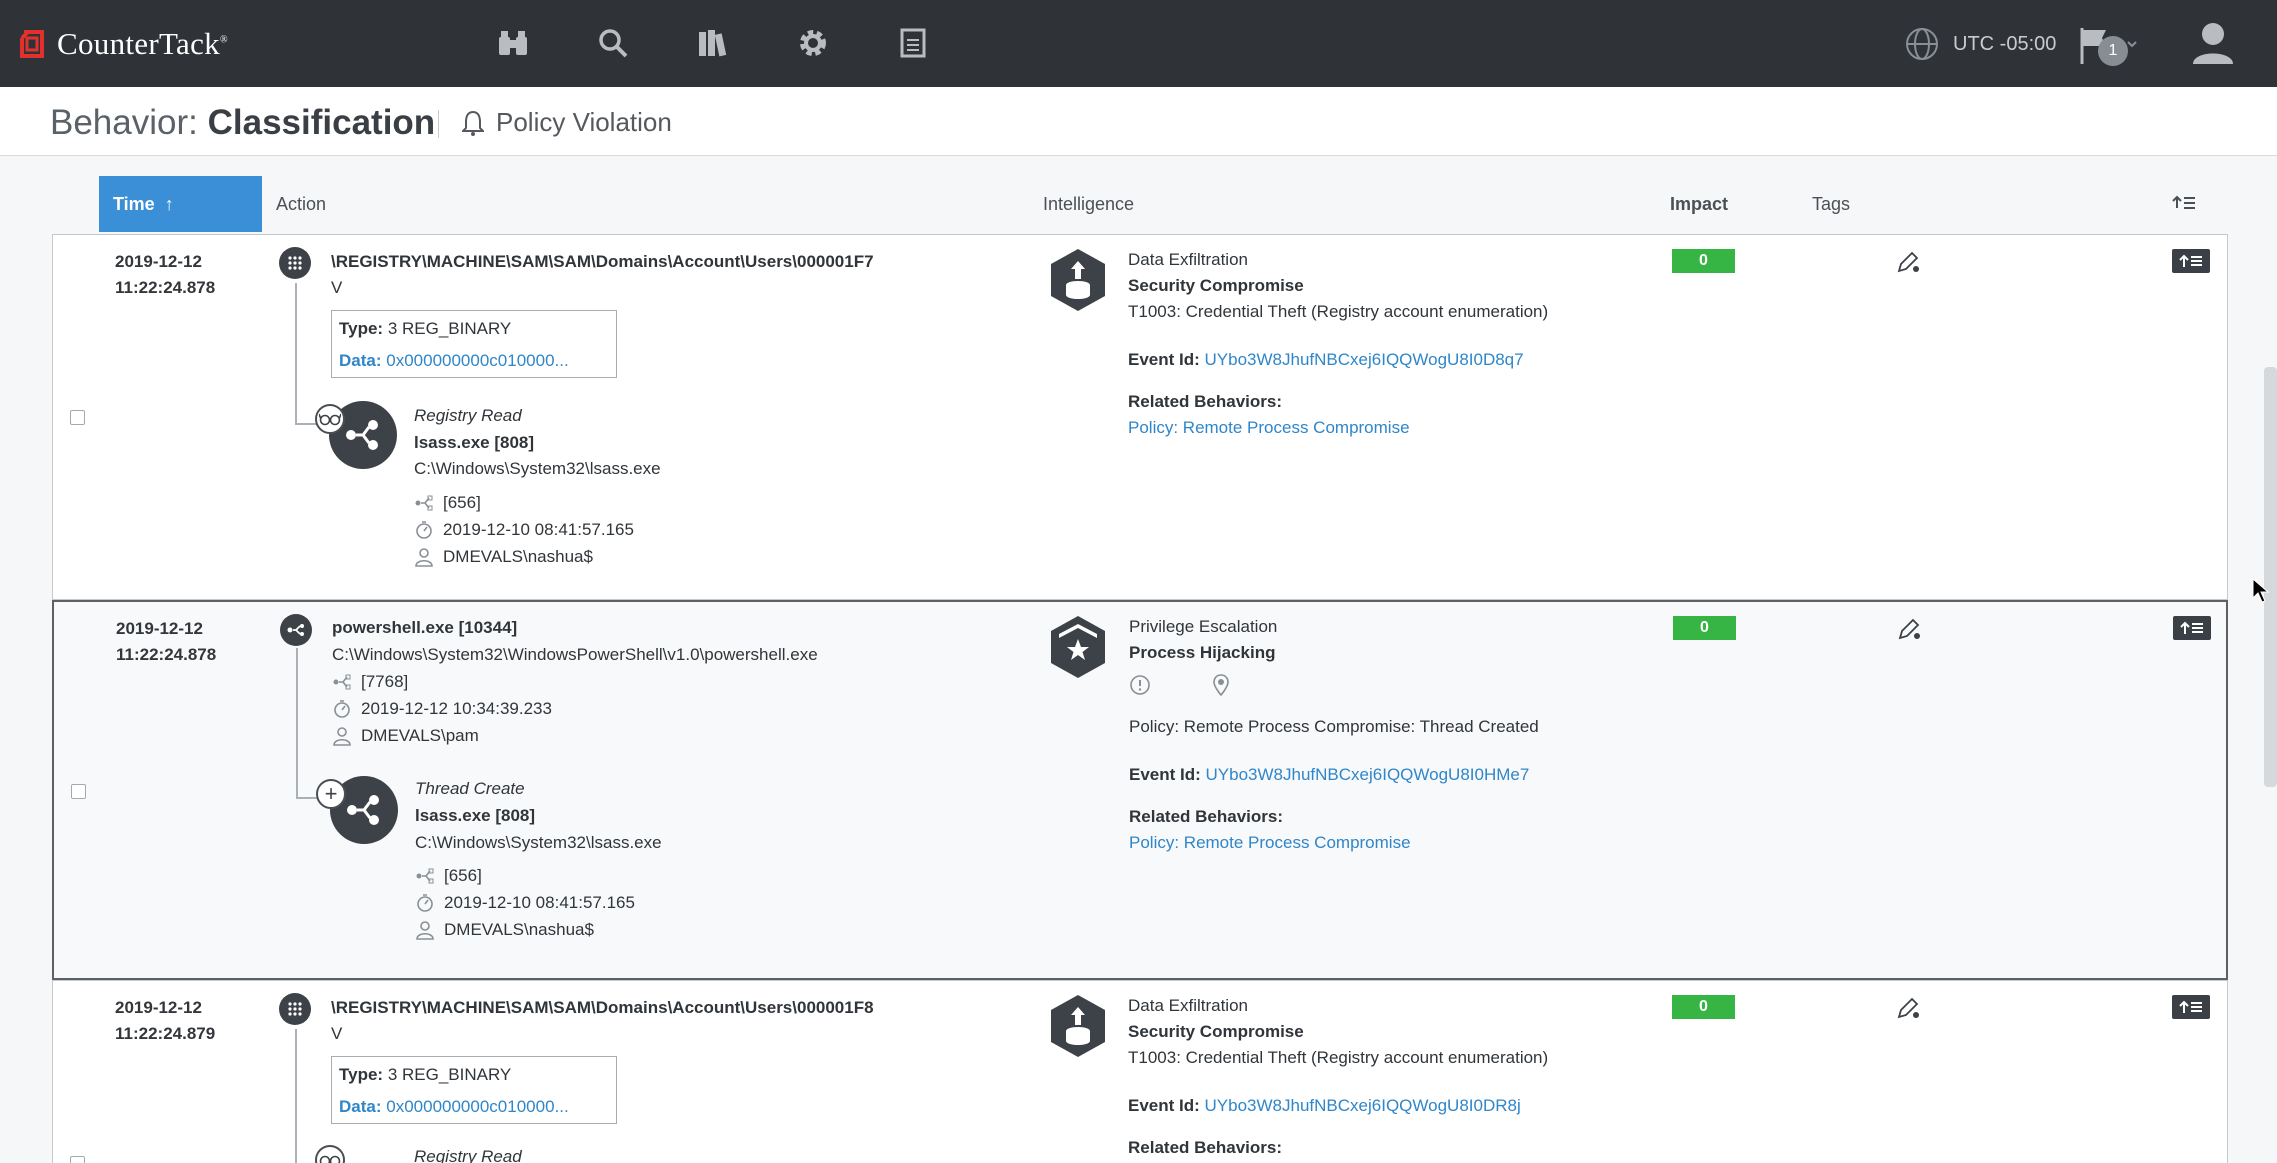  What do you see at coordinates (2261, 590) in the screenshot?
I see `mouse-cursor-icon` at bounding box center [2261, 590].